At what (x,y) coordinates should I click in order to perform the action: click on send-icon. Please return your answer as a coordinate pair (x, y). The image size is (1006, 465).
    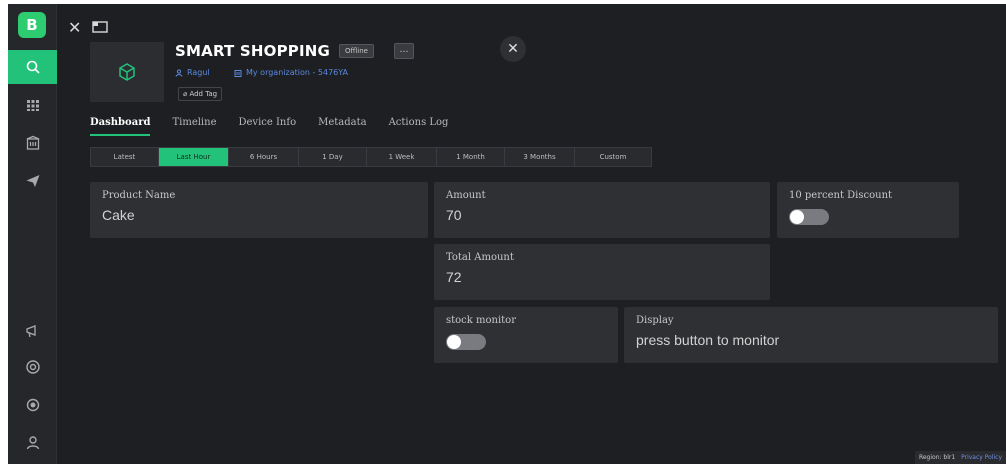
    Looking at the image, I should click on (32, 181).